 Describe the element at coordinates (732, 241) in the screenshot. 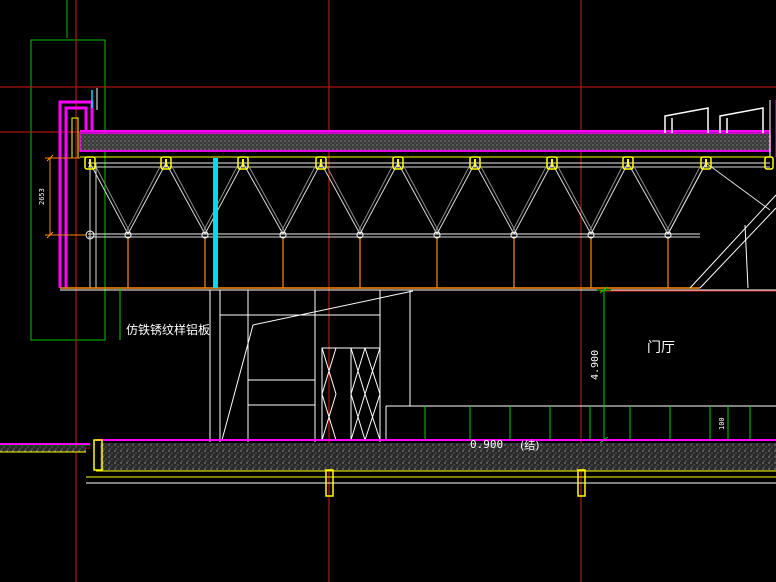

I see `right-slope-structure` at that location.